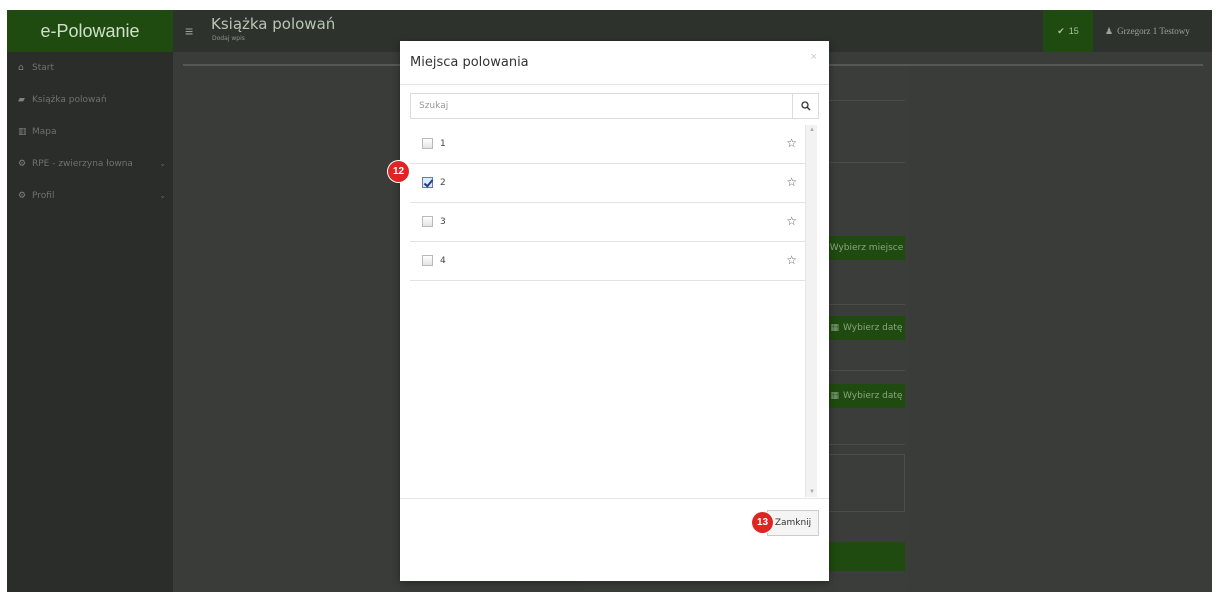 The image size is (1219, 594). What do you see at coordinates (443, 144) in the screenshot?
I see `item-label: 1` at bounding box center [443, 144].